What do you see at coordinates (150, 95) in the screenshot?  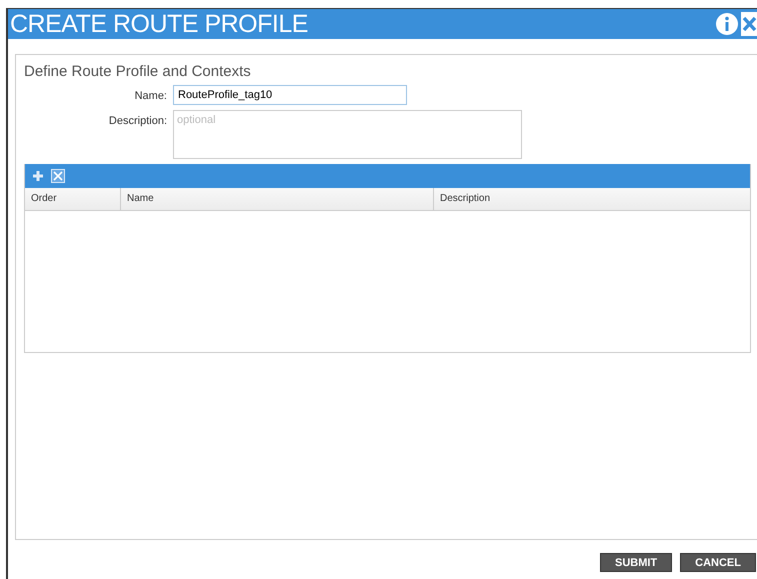 I see `field-label: Name:` at bounding box center [150, 95].